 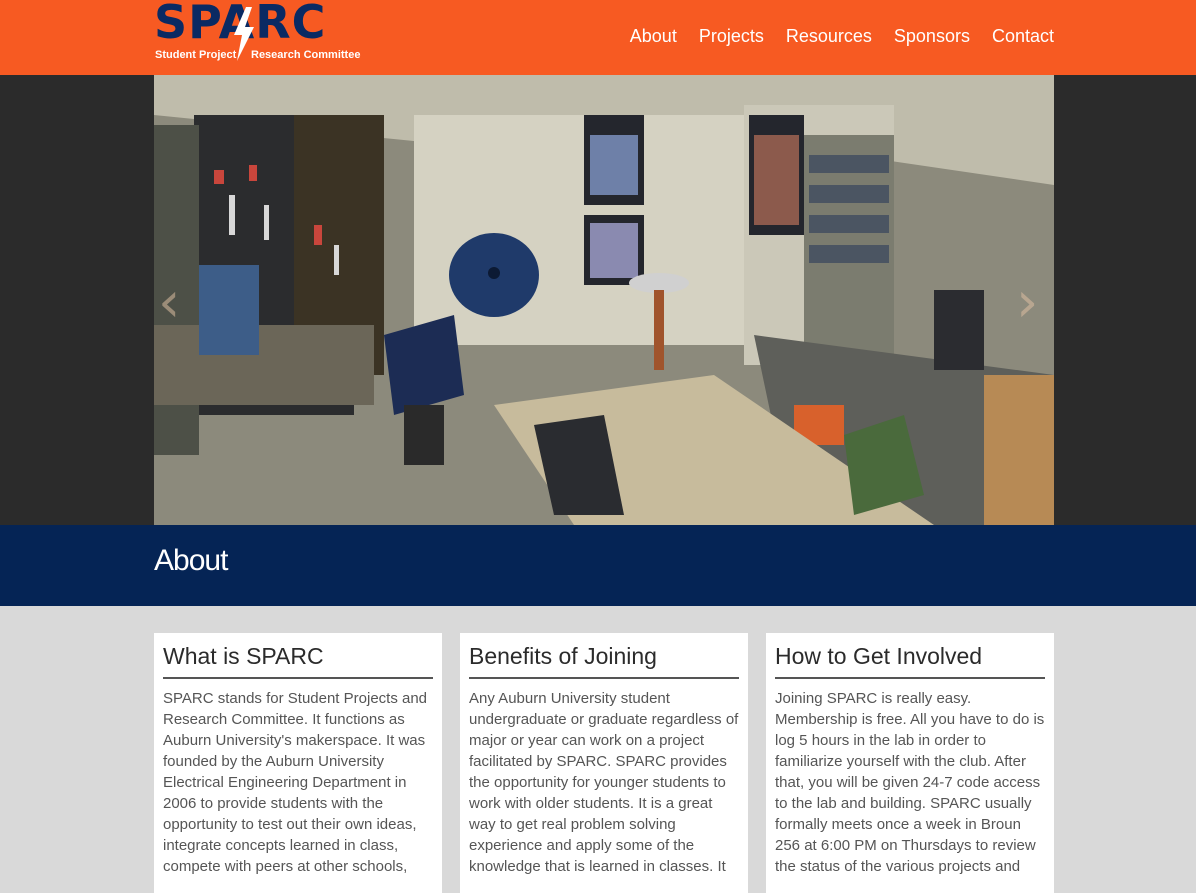 What do you see at coordinates (243, 656) in the screenshot?
I see `card-title: What is SPARC` at bounding box center [243, 656].